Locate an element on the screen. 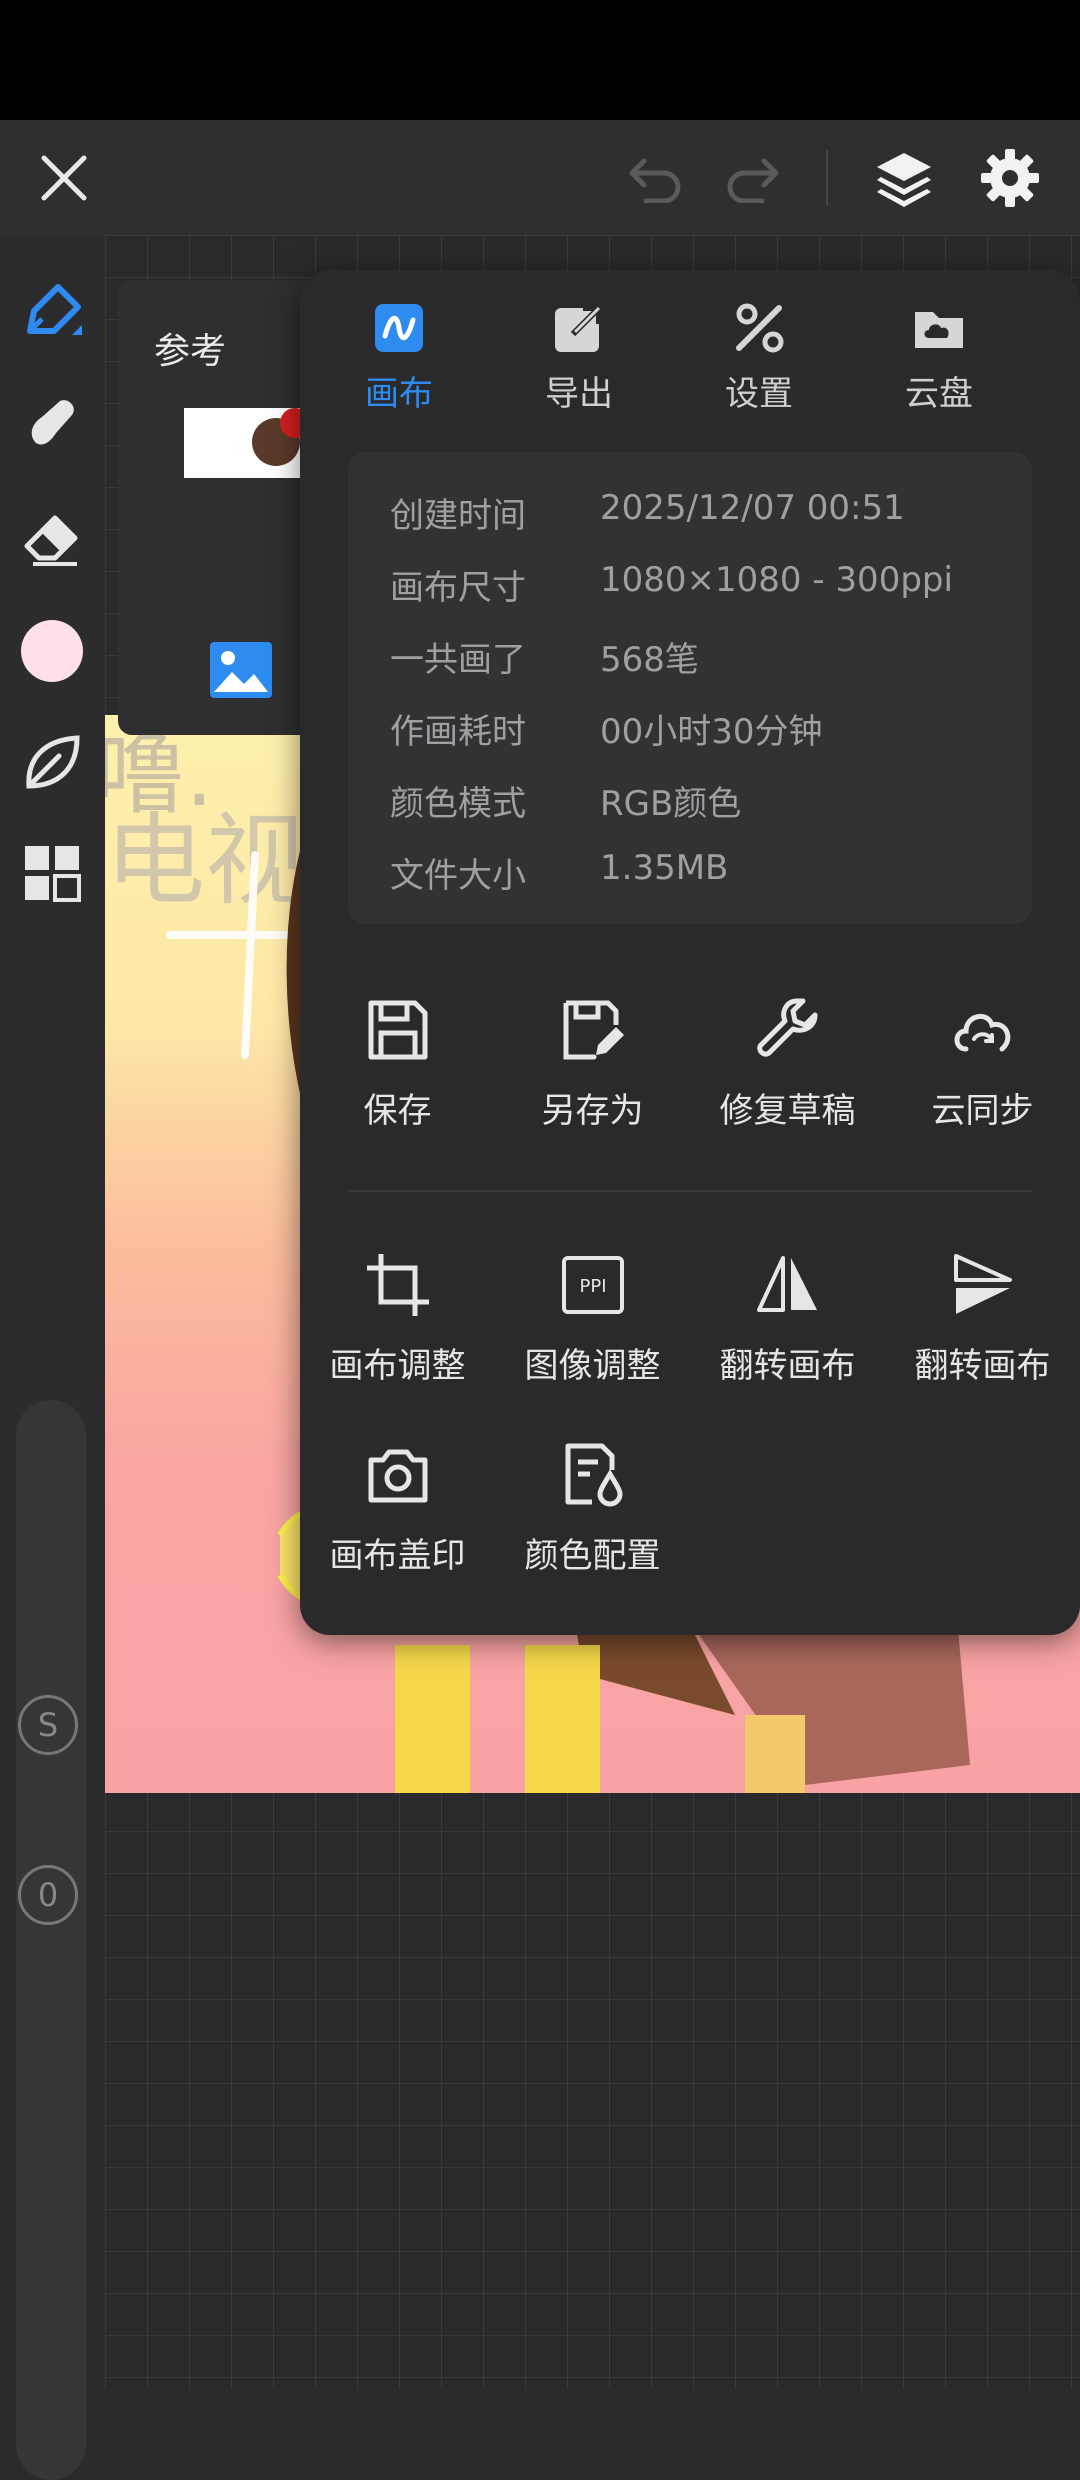  layers-button is located at coordinates (904, 178).